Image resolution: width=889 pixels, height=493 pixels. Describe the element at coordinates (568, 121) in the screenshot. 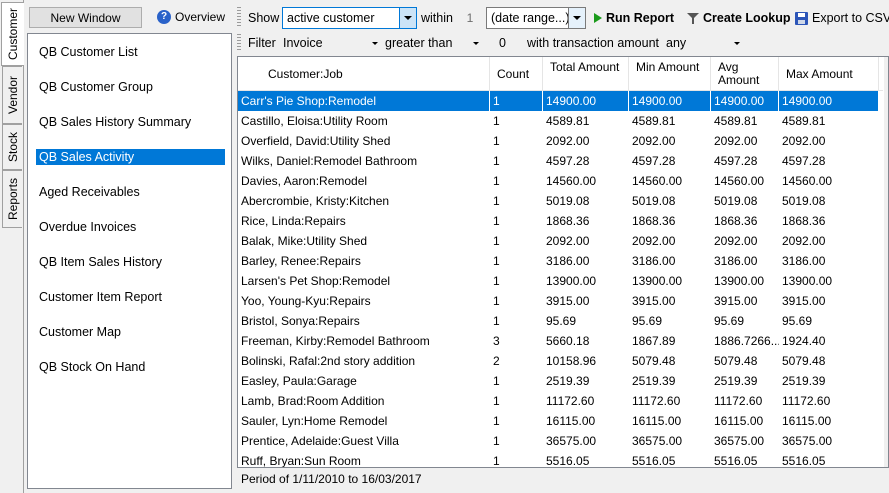

I see `cell-total-amount: 4589.81` at that location.